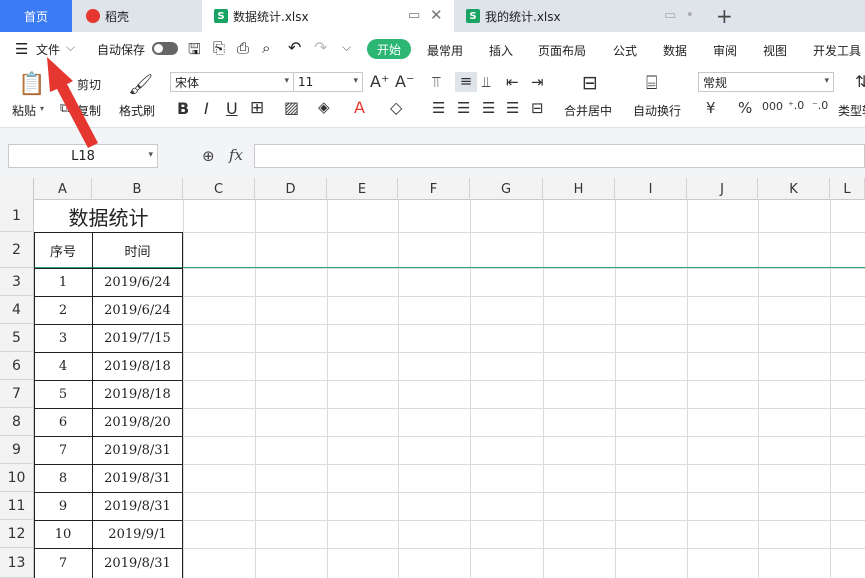  I want to click on header-cell-seq: 序号, so click(63, 250).